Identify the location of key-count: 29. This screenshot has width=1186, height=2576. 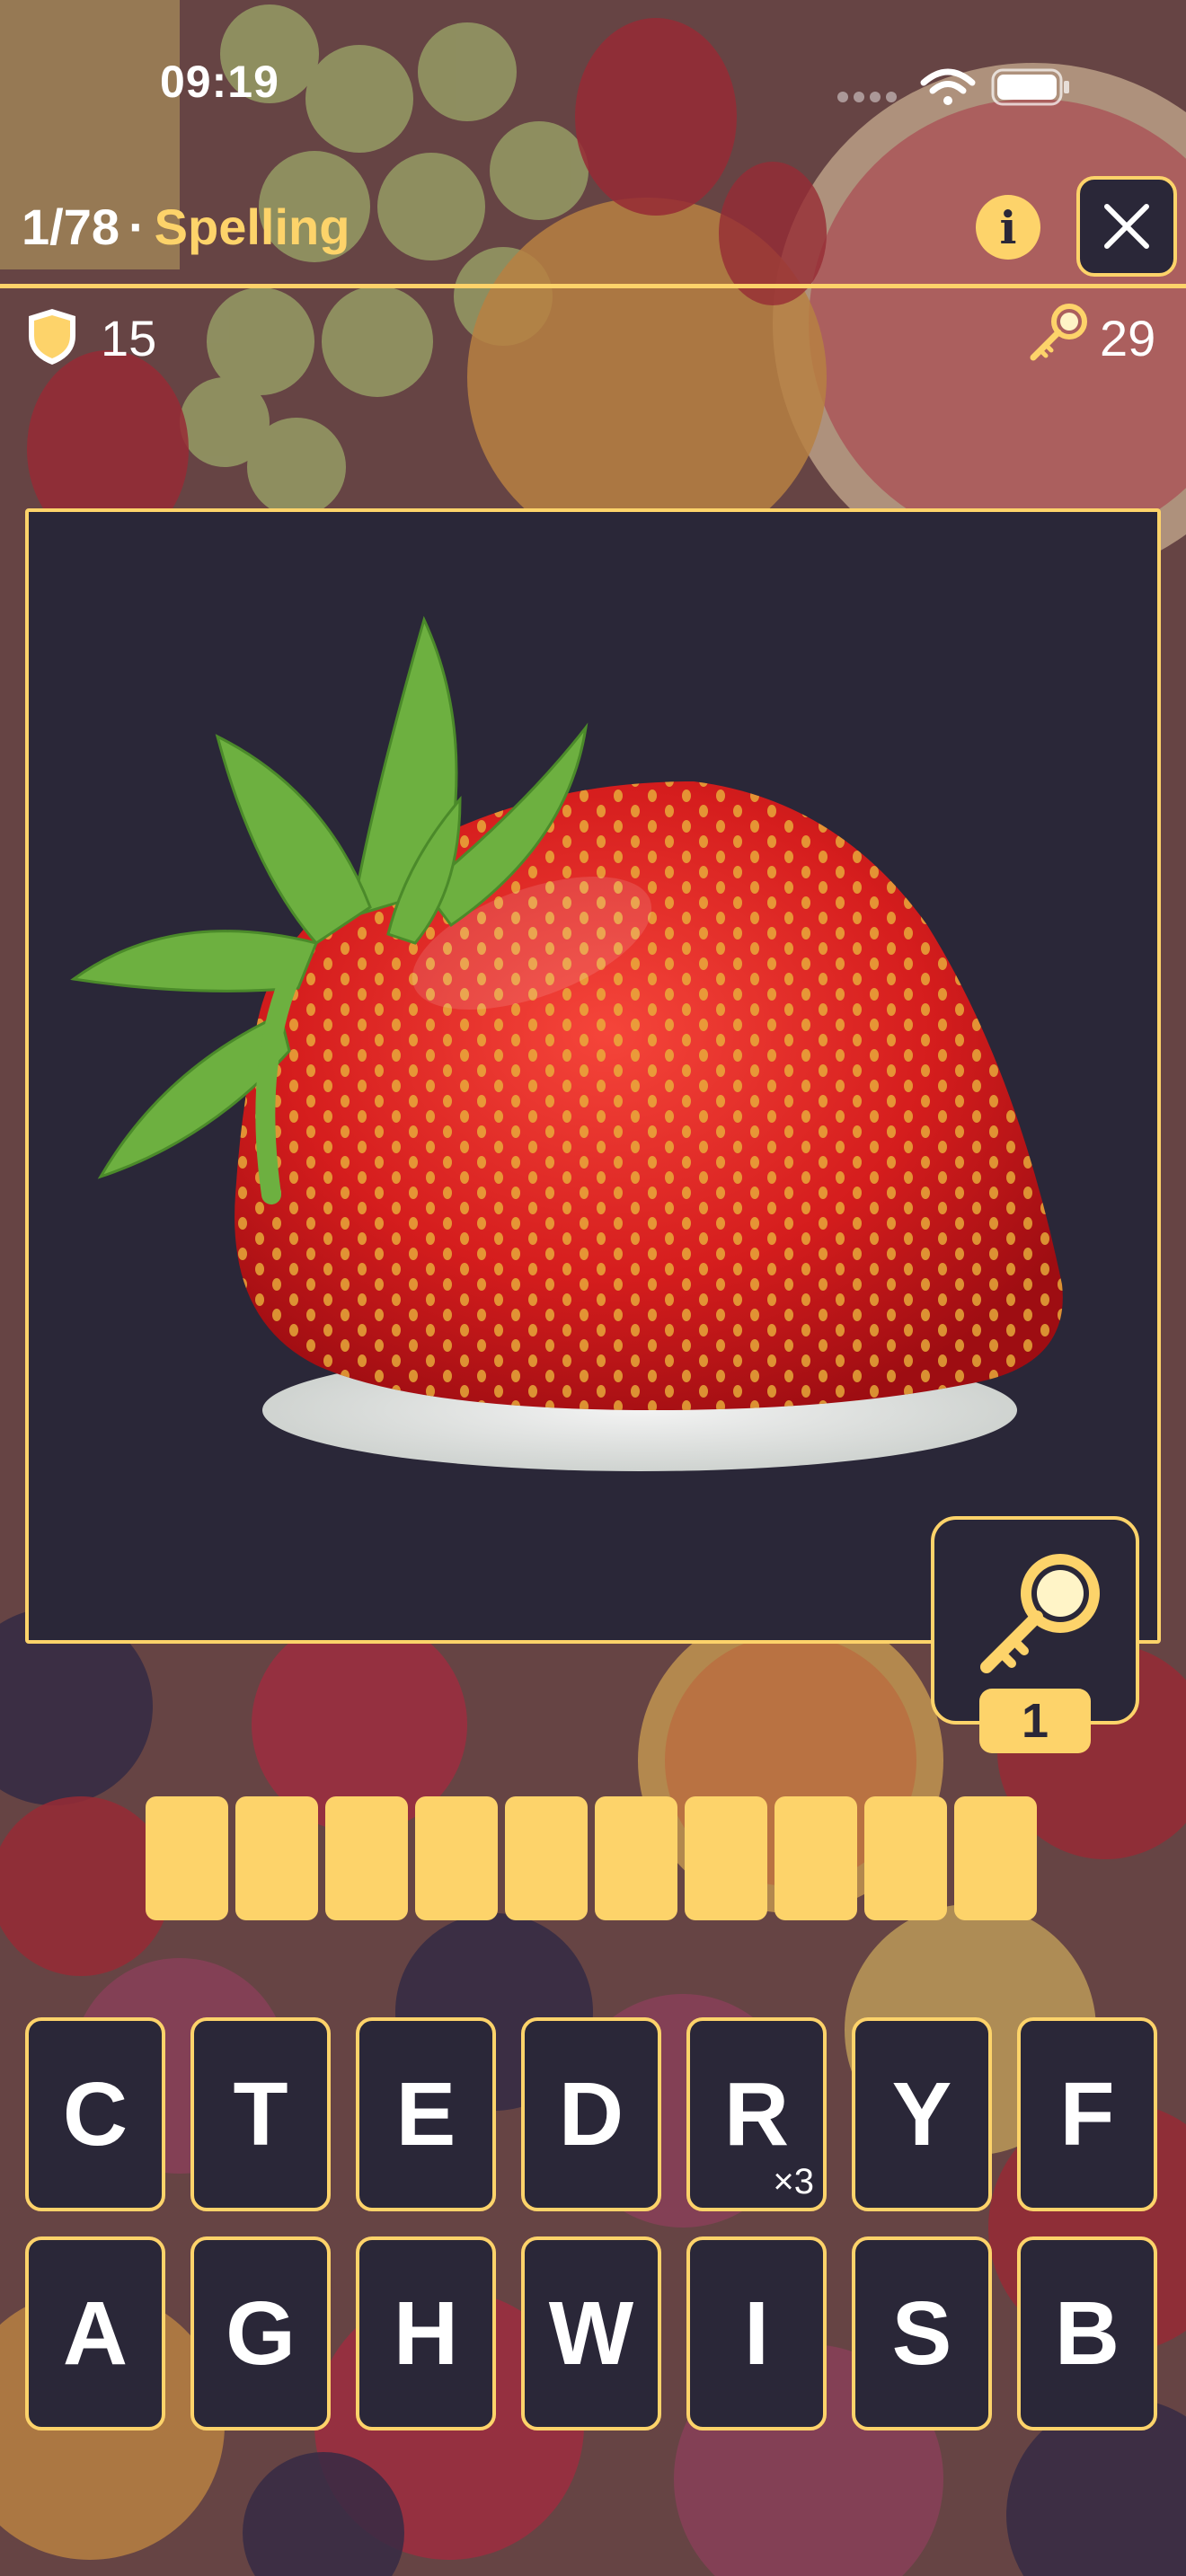
(1128, 338).